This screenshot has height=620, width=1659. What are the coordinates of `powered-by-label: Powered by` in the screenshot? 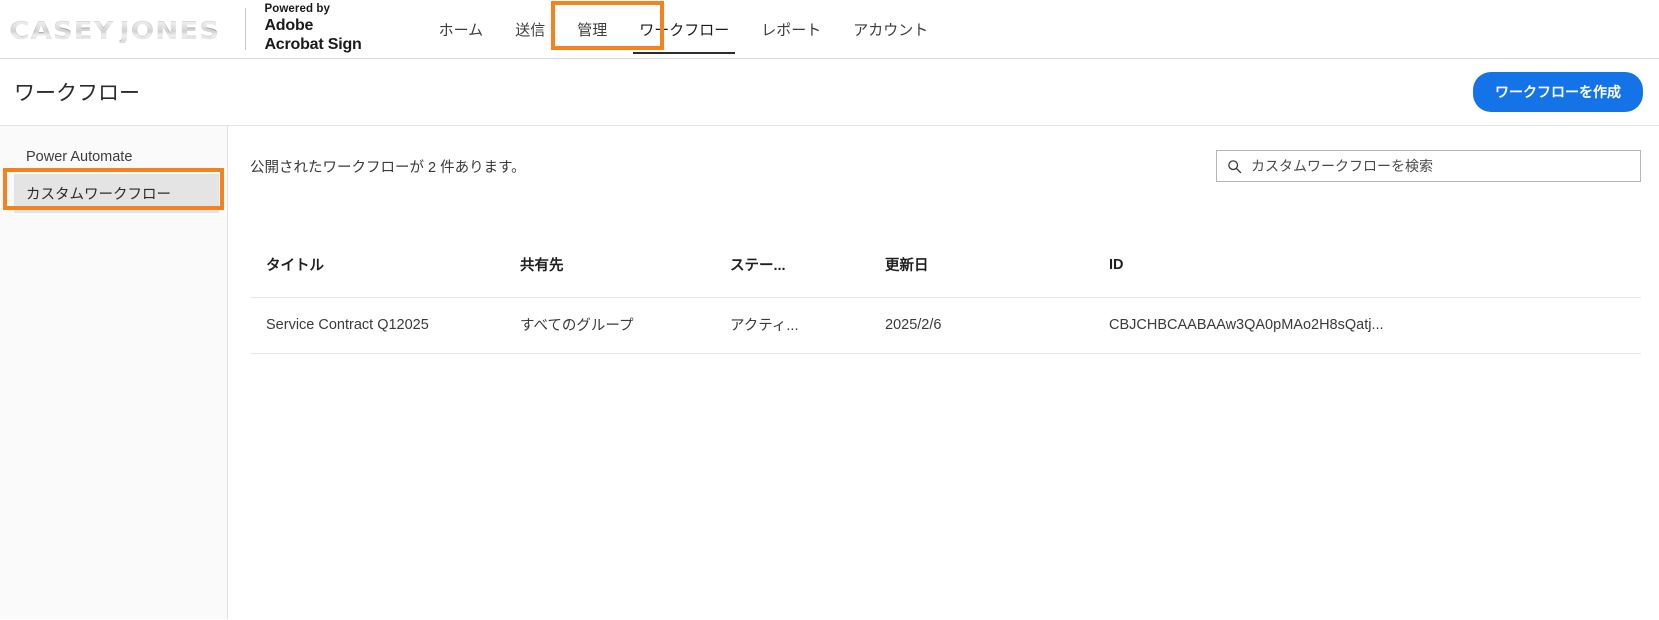 It's located at (297, 9).